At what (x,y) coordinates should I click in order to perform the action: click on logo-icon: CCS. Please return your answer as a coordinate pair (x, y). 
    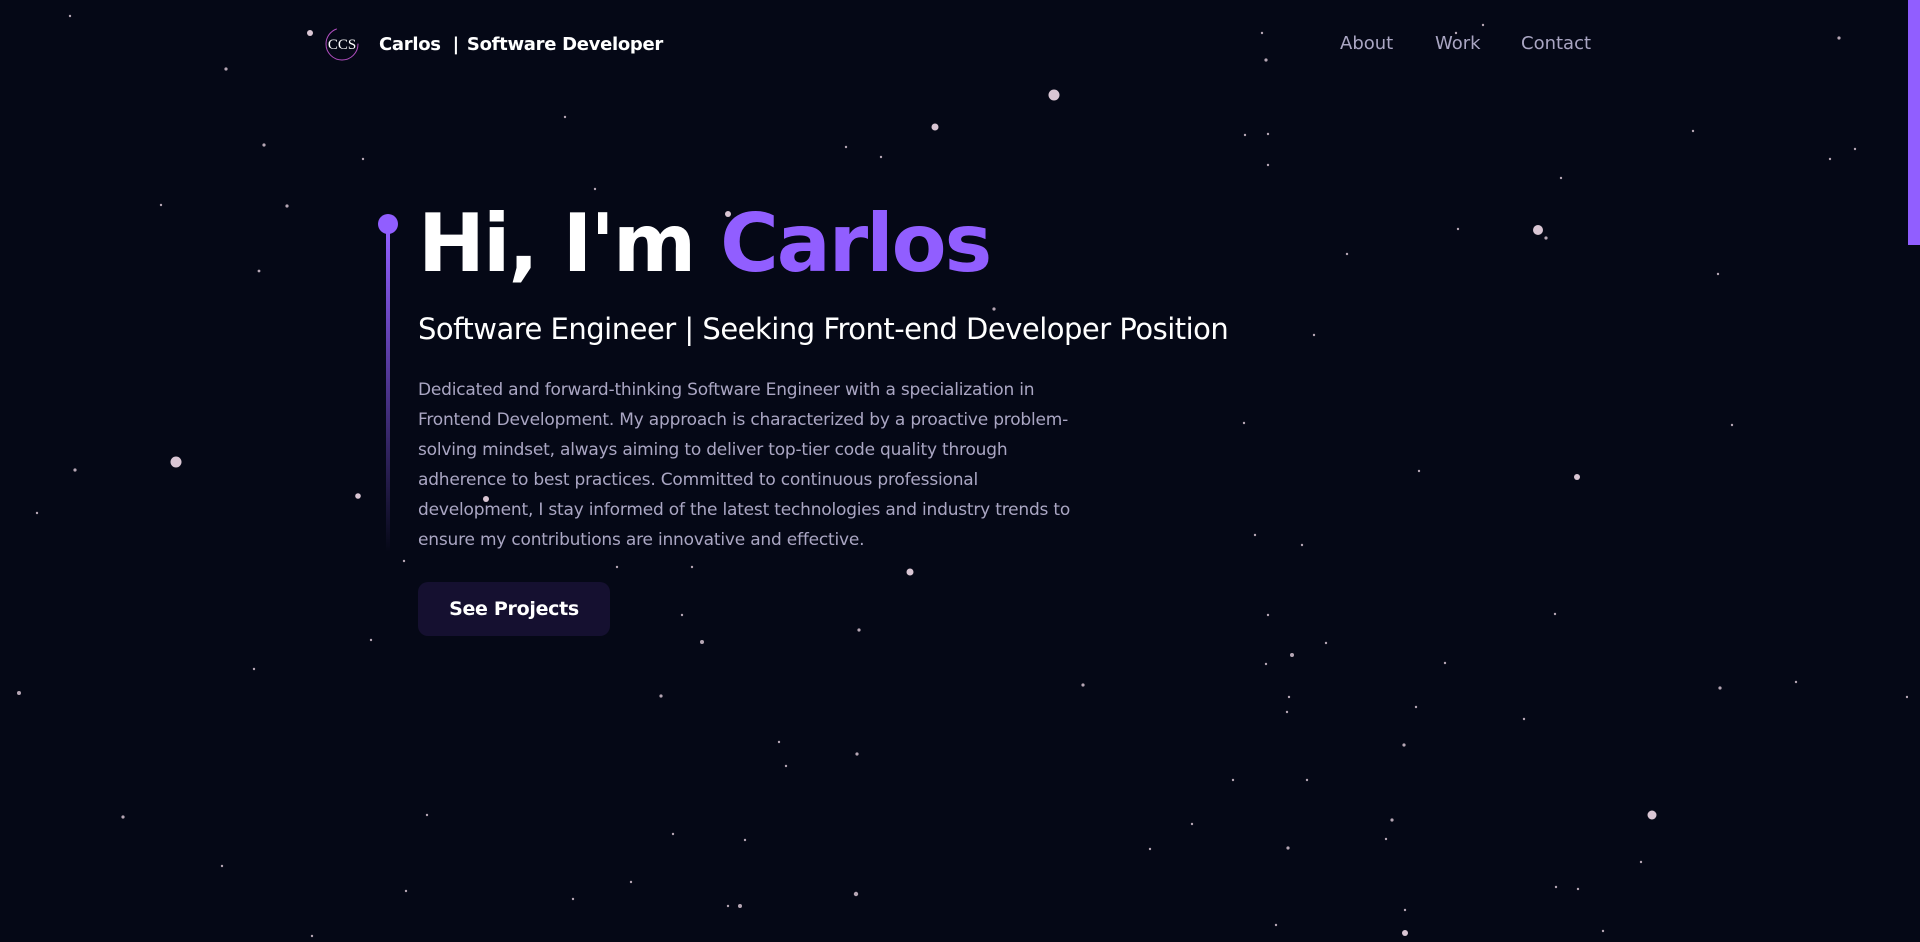
    Looking at the image, I should click on (342, 44).